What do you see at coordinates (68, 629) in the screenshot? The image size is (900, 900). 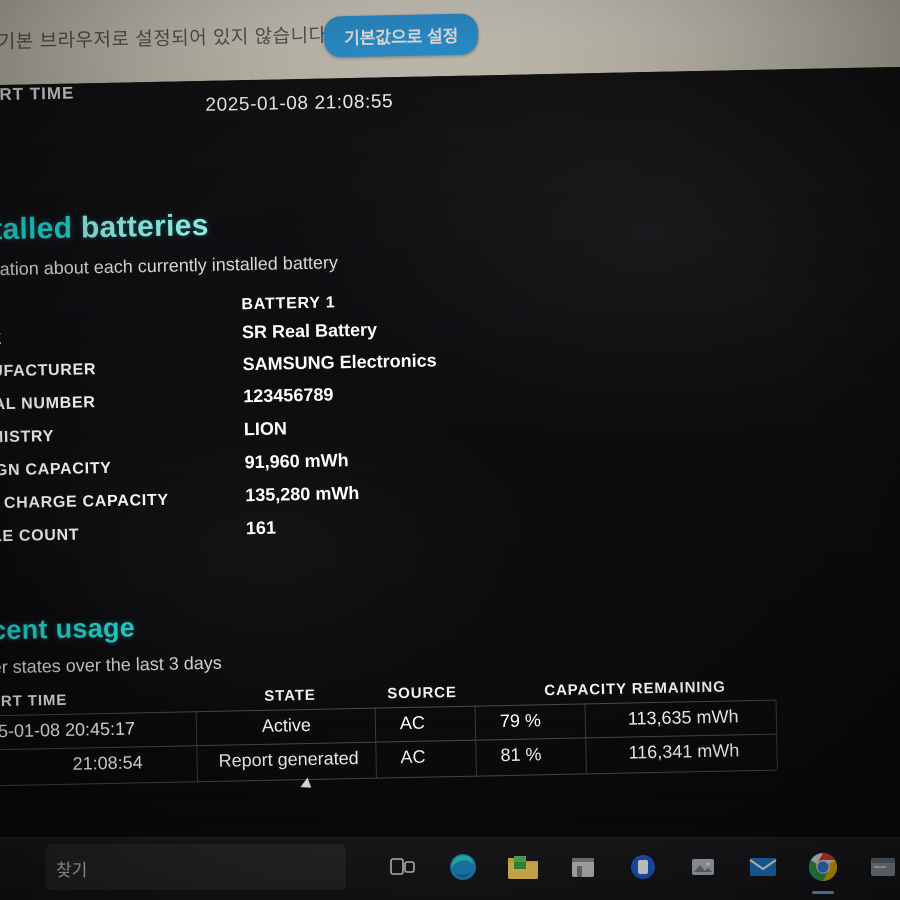 I see `recent-usage-heading: Recent usage` at bounding box center [68, 629].